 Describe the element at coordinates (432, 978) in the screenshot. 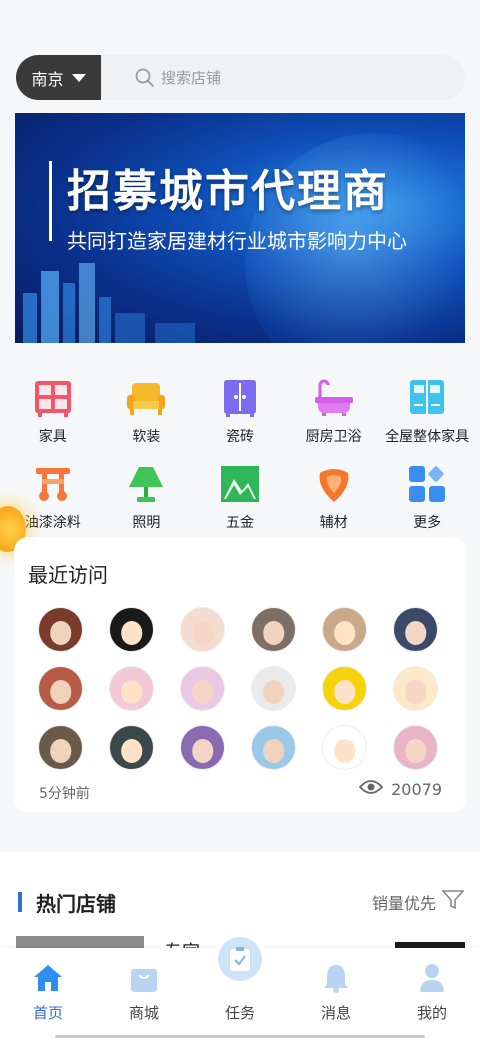

I see `user-icon` at that location.